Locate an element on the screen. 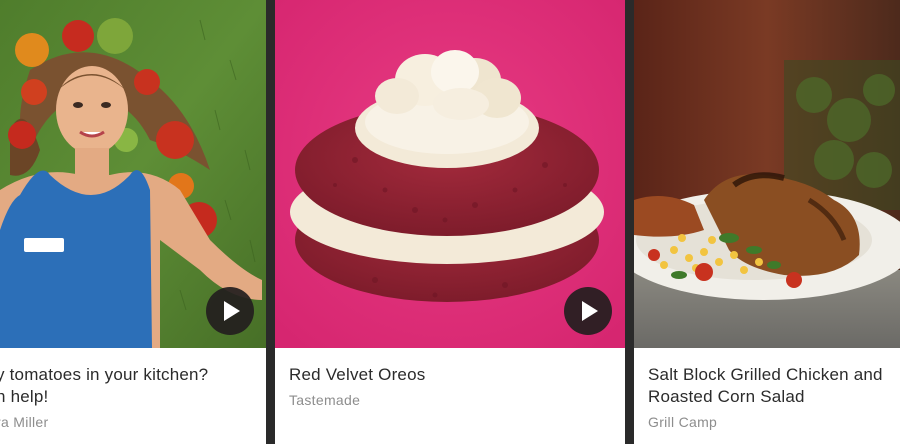 Image resolution: width=900 pixels, height=444 pixels. video-author: Tastemade is located at coordinates (324, 400).